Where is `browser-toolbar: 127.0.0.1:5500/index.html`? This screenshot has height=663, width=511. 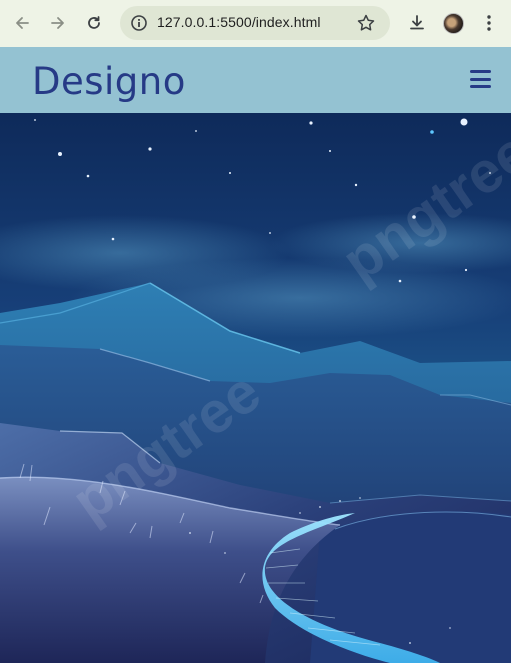
browser-toolbar: 127.0.0.1:5500/index.html is located at coordinates (255, 23).